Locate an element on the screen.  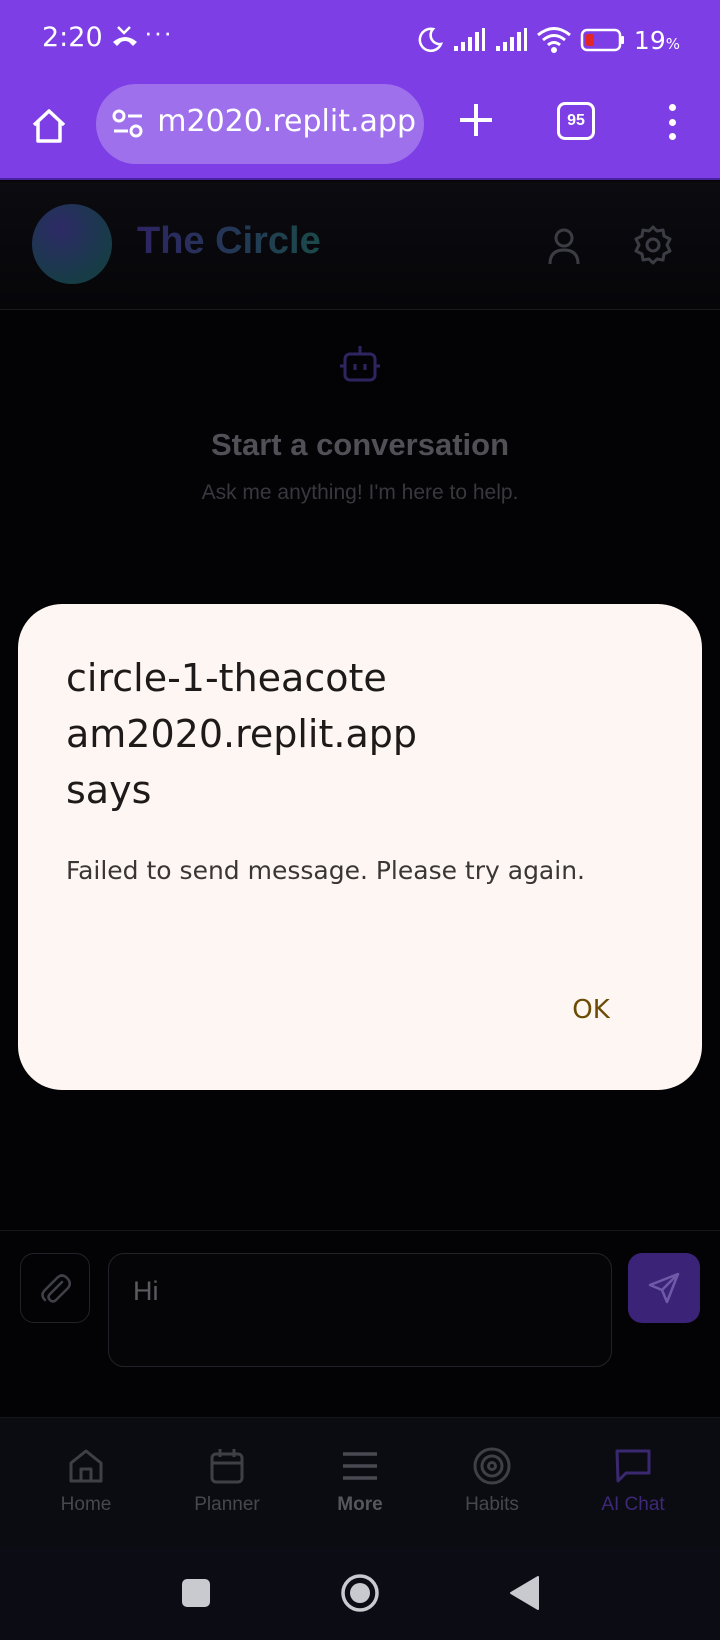
nav-item-habits: Habits is located at coordinates (492, 1481).